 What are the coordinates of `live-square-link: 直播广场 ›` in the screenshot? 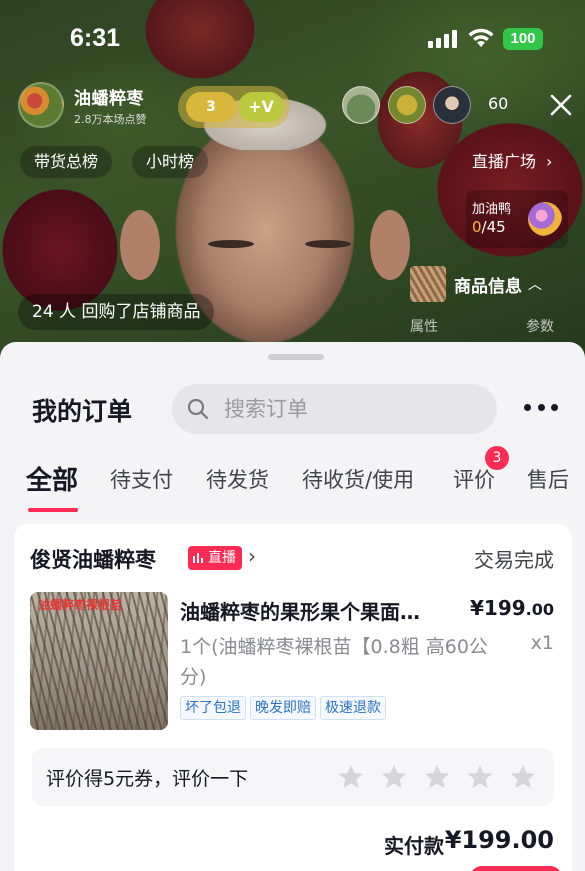 It's located at (512, 162).